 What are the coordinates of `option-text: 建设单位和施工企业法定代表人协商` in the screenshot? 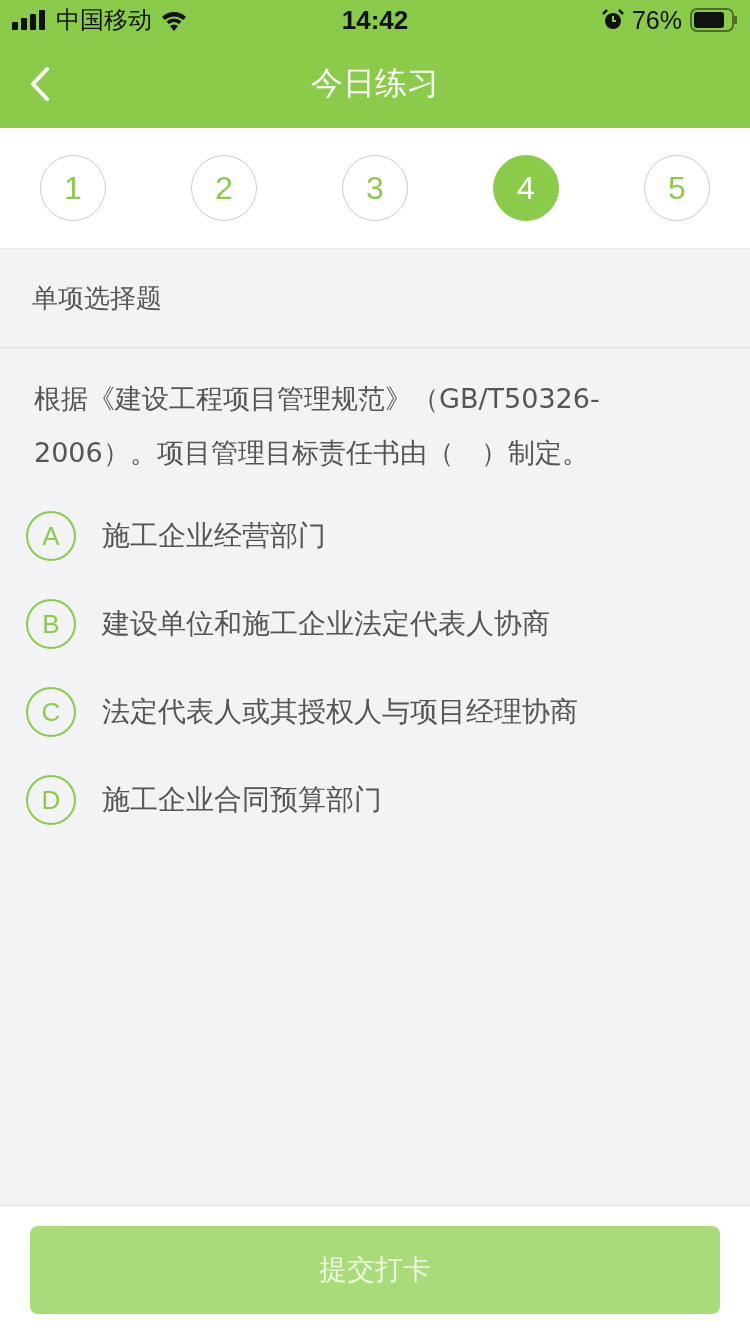 It's located at (326, 624).